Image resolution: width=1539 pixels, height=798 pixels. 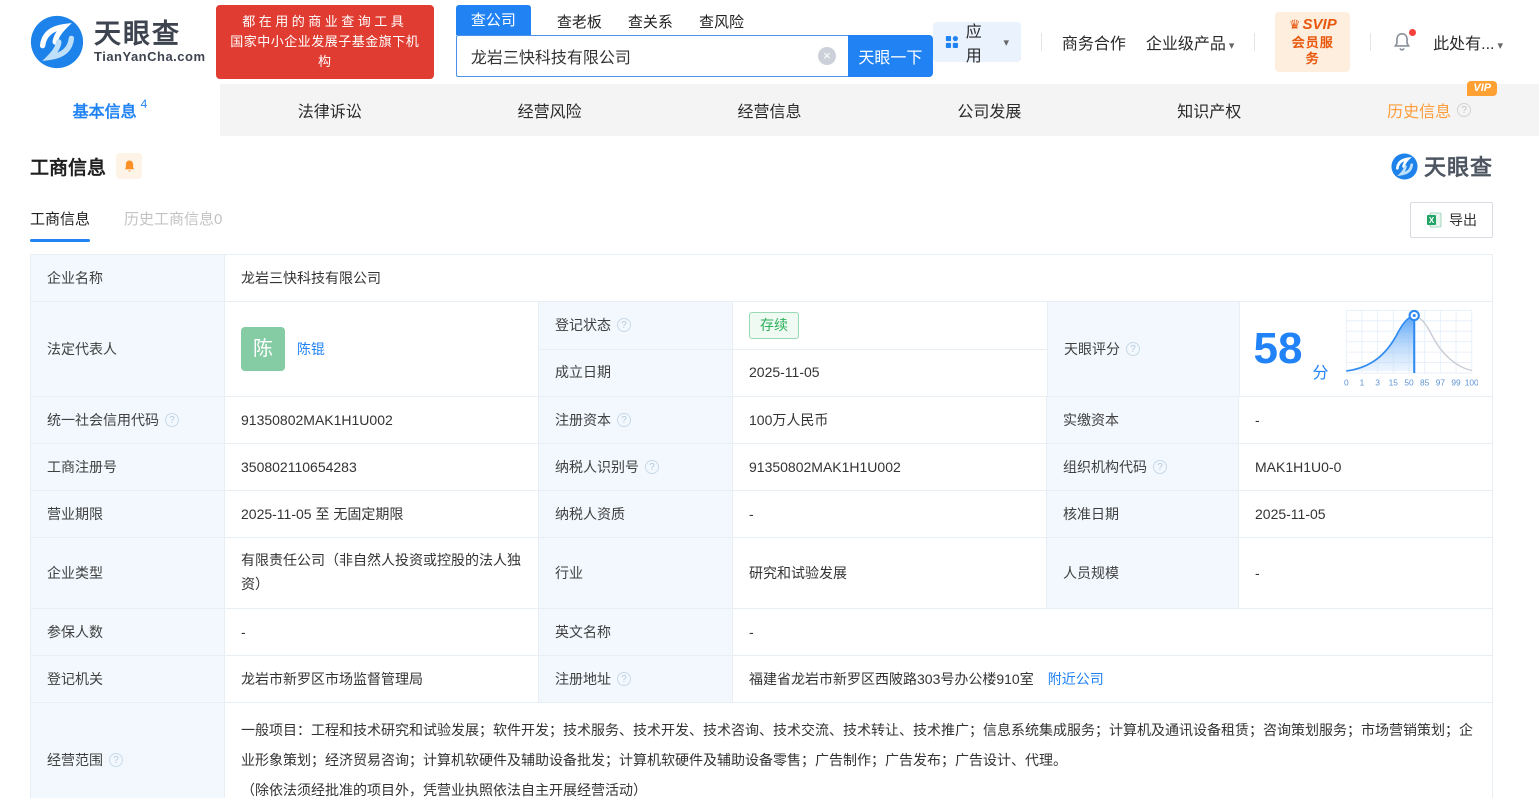 I want to click on field-label: 参保人数, so click(x=128, y=632).